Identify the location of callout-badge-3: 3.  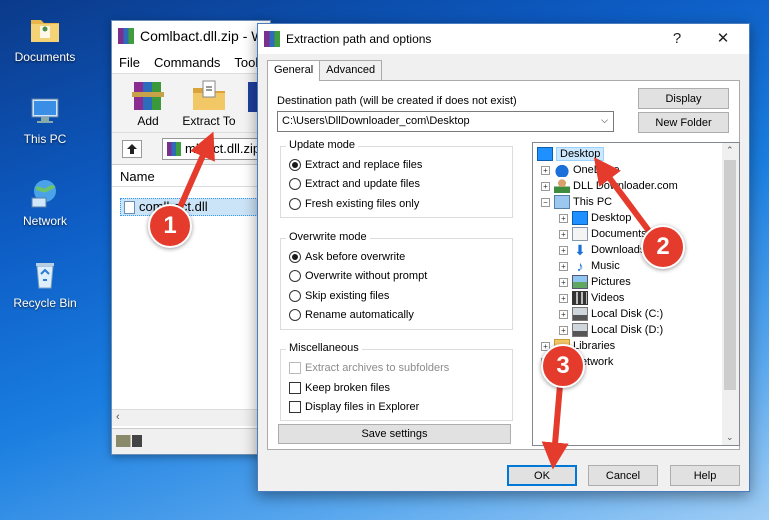
(563, 366).